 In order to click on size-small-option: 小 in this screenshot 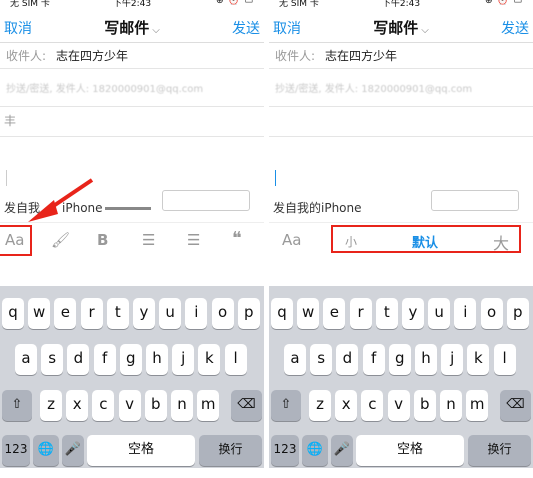, I will do `click(351, 241)`.